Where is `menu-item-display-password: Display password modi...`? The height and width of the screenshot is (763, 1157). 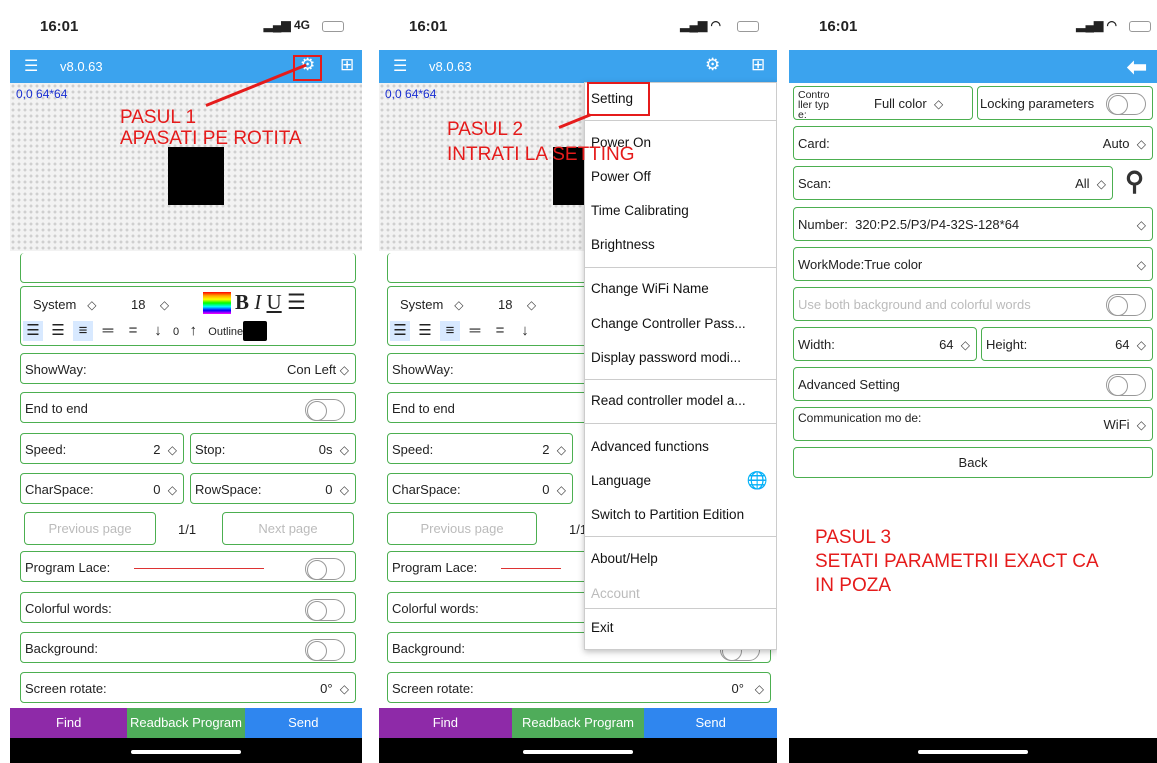
menu-item-display-password: Display password modi... is located at coordinates (666, 357).